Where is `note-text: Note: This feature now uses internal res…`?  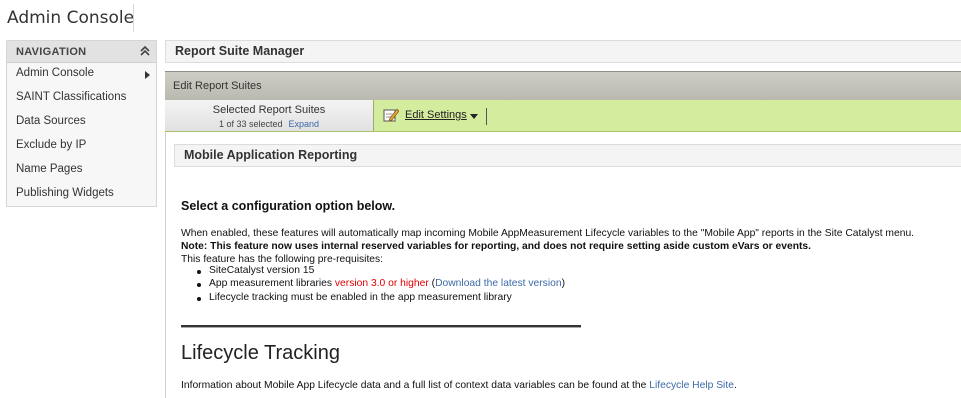
note-text: Note: This feature now uses internal res… is located at coordinates (496, 246).